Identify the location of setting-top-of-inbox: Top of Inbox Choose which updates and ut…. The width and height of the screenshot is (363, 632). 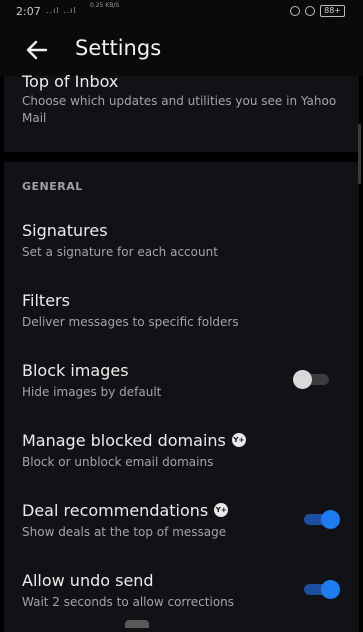
(182, 99).